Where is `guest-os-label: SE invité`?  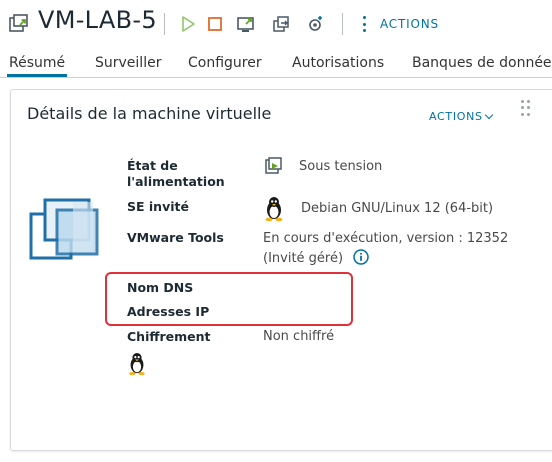
guest-os-label: SE invité is located at coordinates (158, 206).